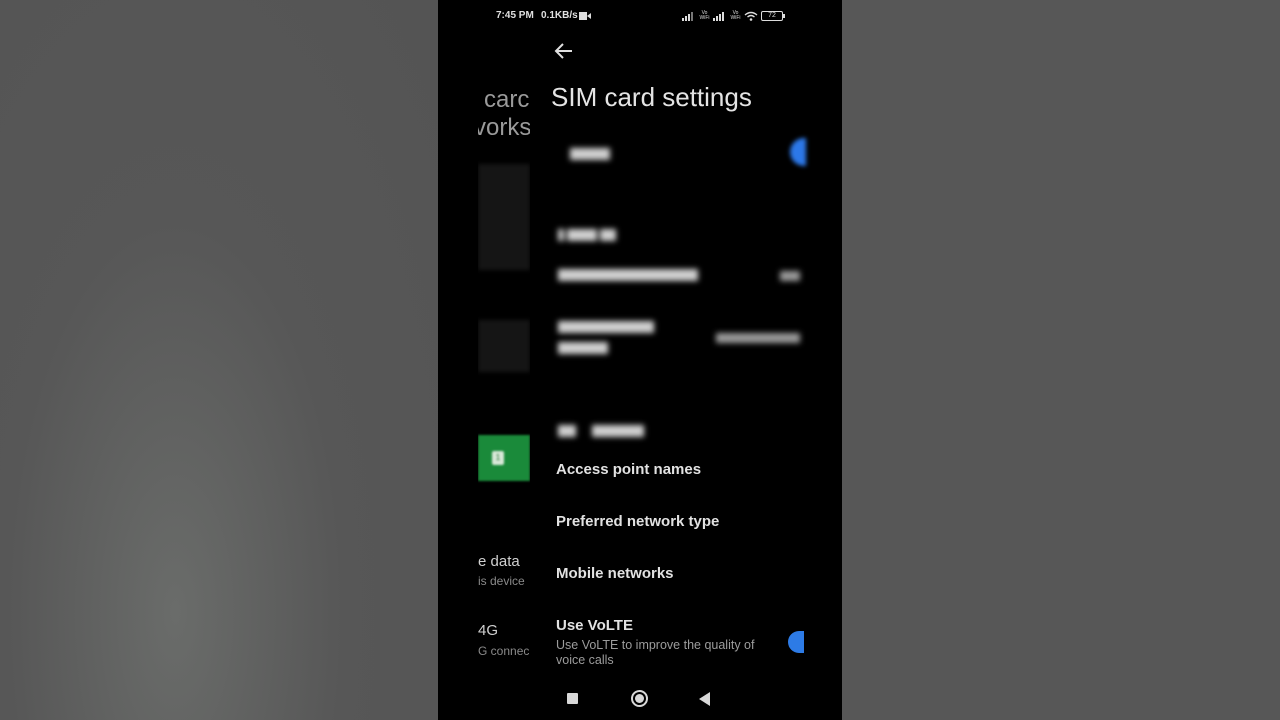 This screenshot has width=1280, height=720. I want to click on battery-icon: 72, so click(773, 16).